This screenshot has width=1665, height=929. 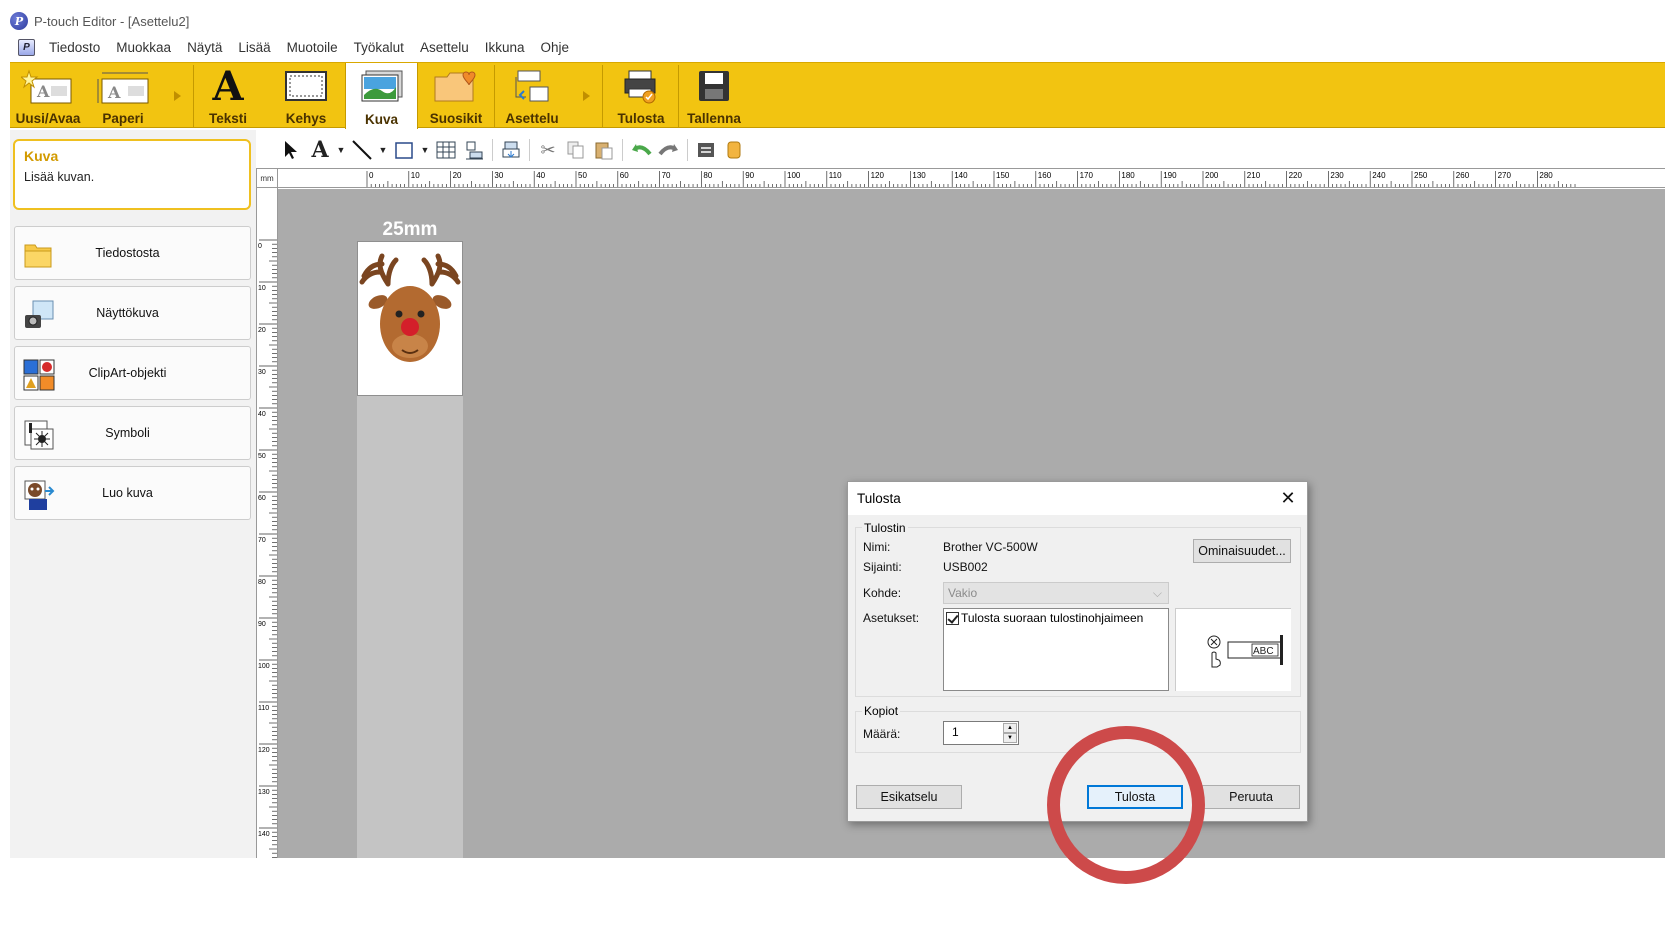 I want to click on symbol-icon, so click(x=39, y=435).